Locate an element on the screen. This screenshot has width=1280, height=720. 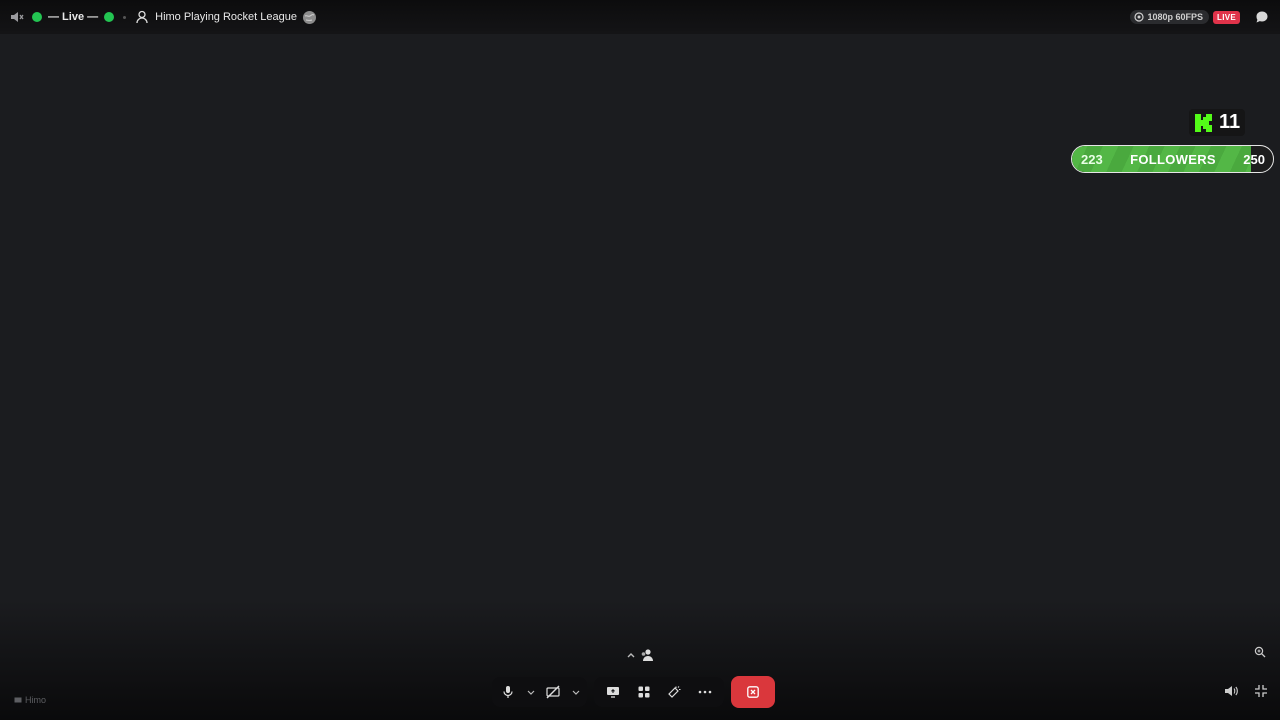
follower-current: 223 is located at coordinates (1092, 159).